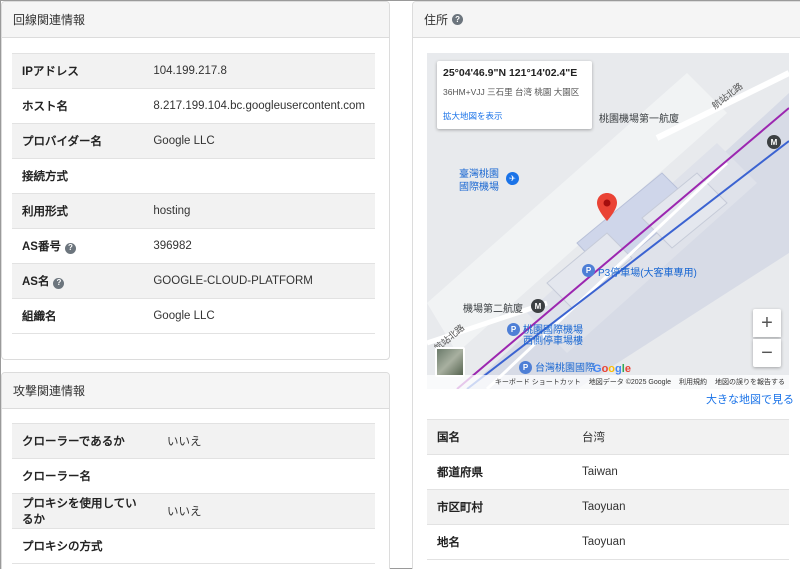  I want to click on table-row: 組織名 Google LLC, so click(193, 316).